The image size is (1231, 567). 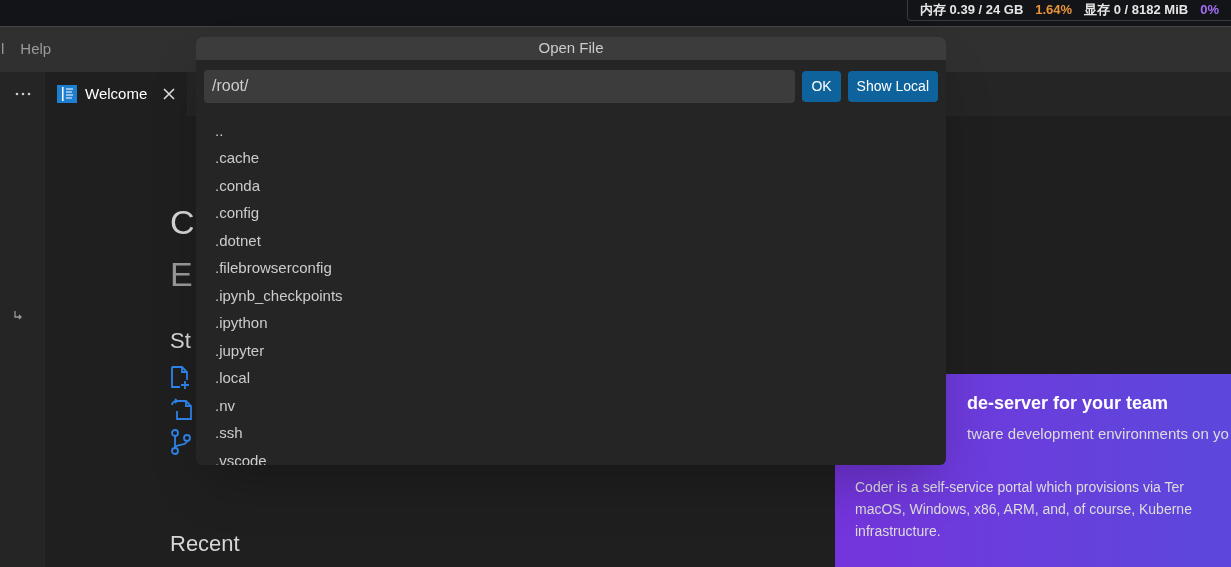 What do you see at coordinates (225, 405) in the screenshot?
I see `file-entry: .nv` at bounding box center [225, 405].